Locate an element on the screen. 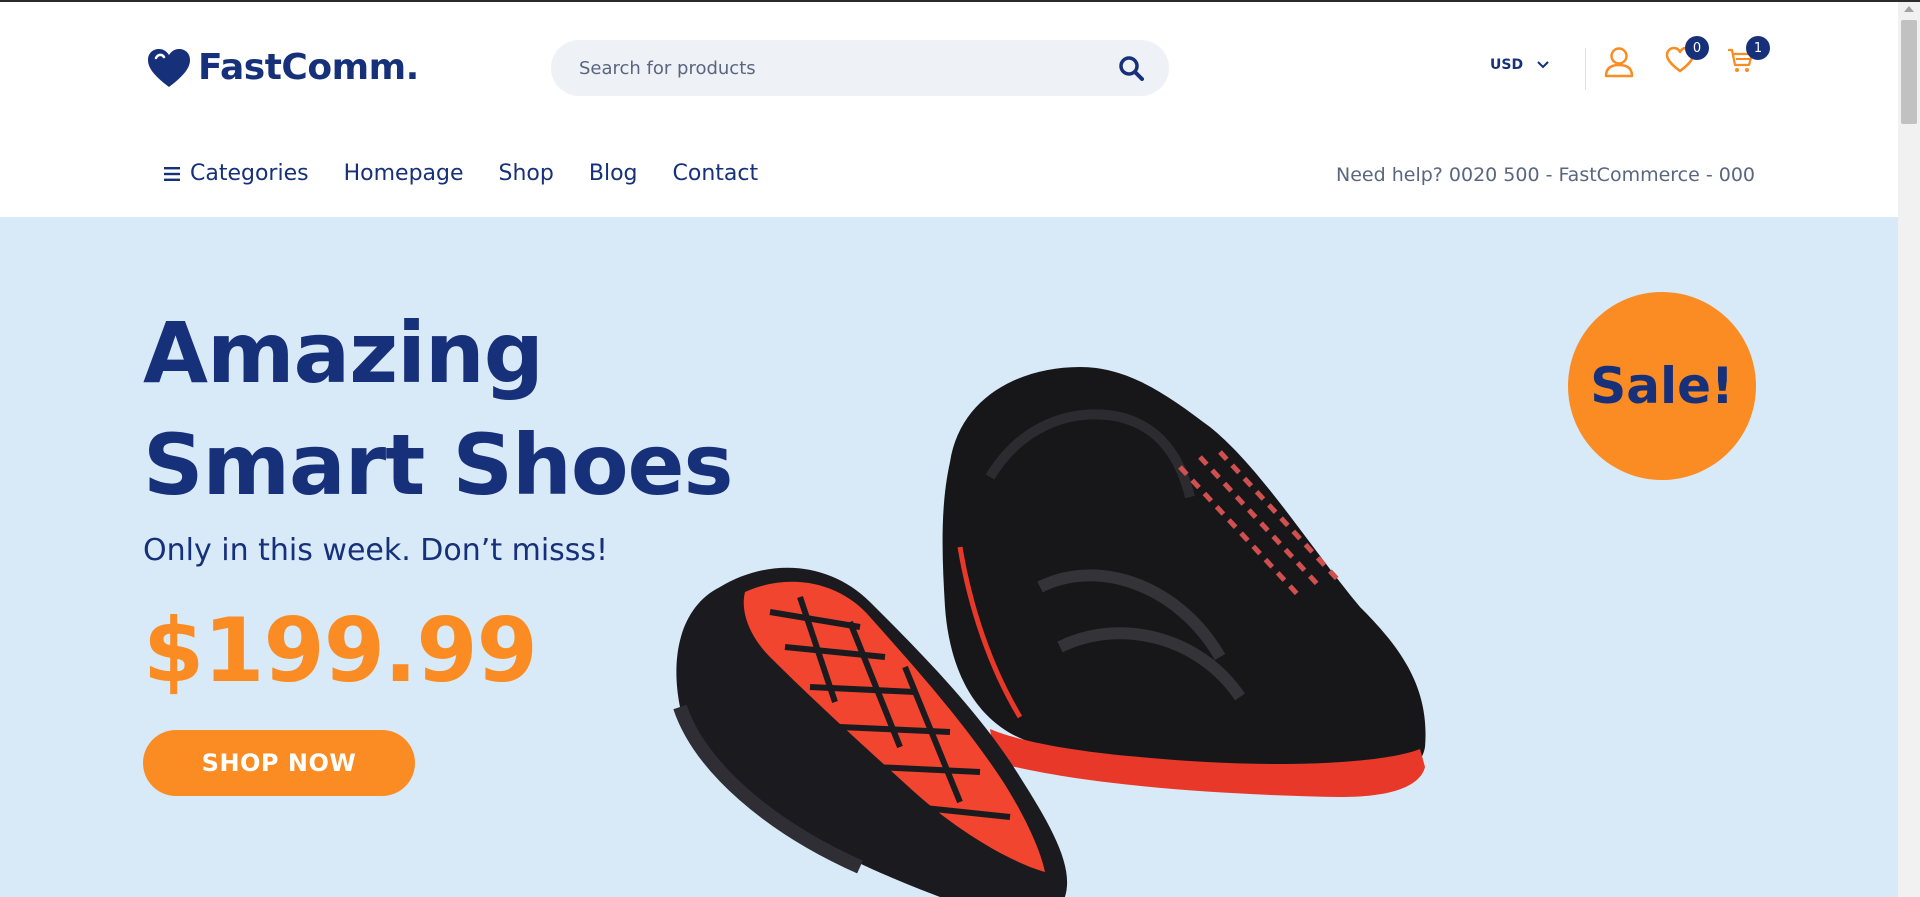 The width and height of the screenshot is (1920, 897). cart-button: 1 is located at coordinates (1748, 57).